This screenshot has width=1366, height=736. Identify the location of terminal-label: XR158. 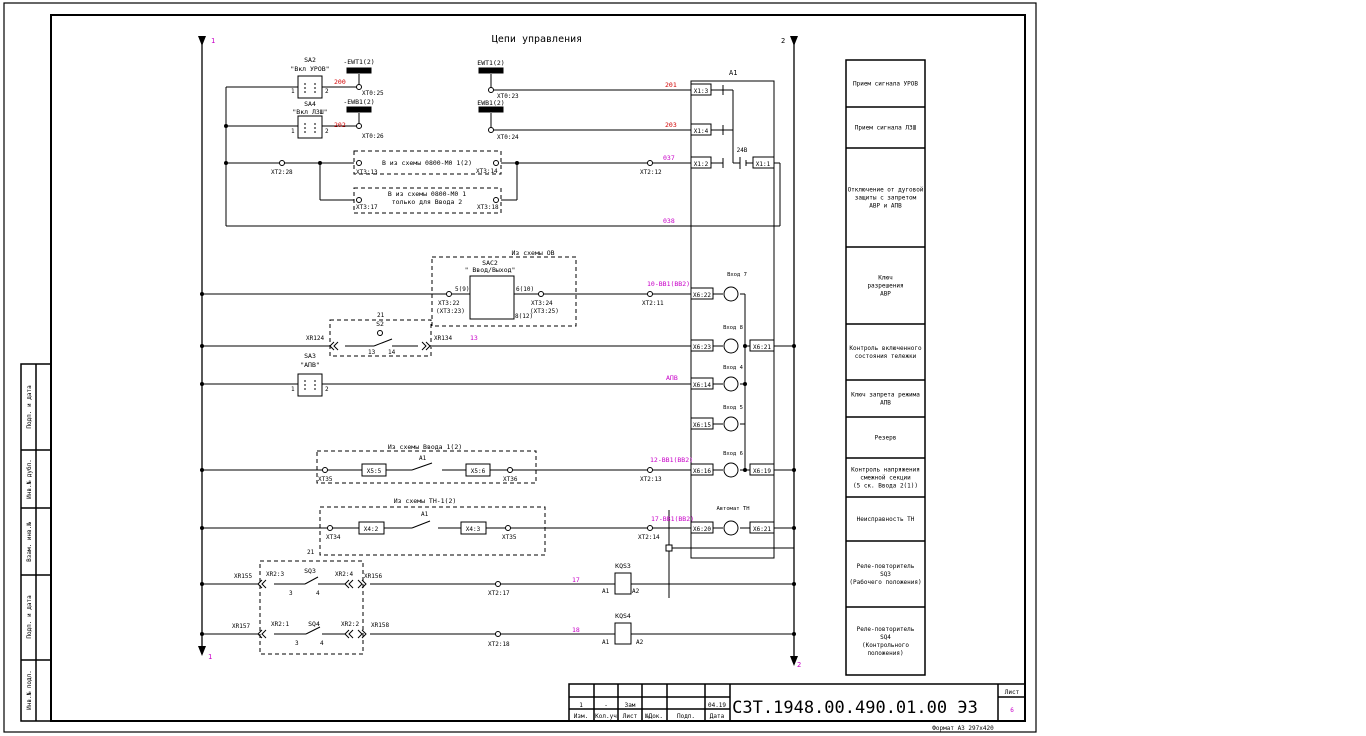
(380, 625).